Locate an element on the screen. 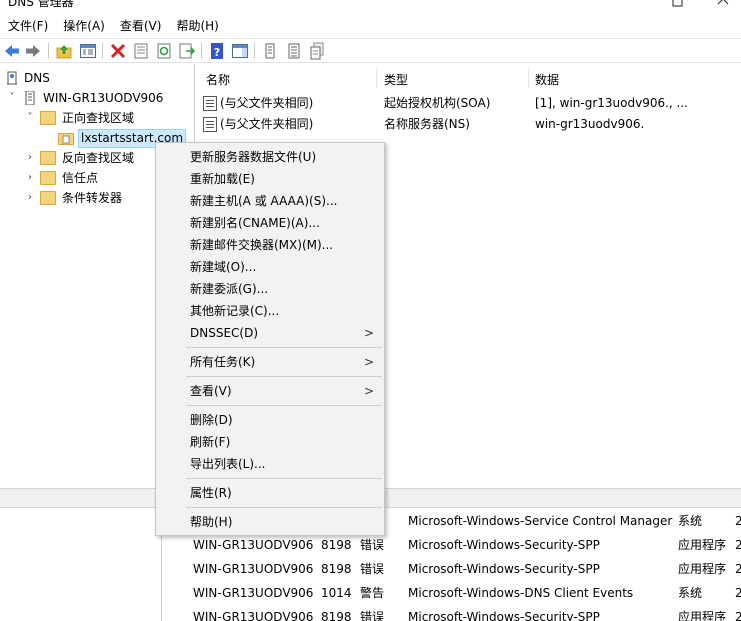  menu-bar: 文件(F) 操作(A) 查看(V) 帮助(H) is located at coordinates (370, 26).